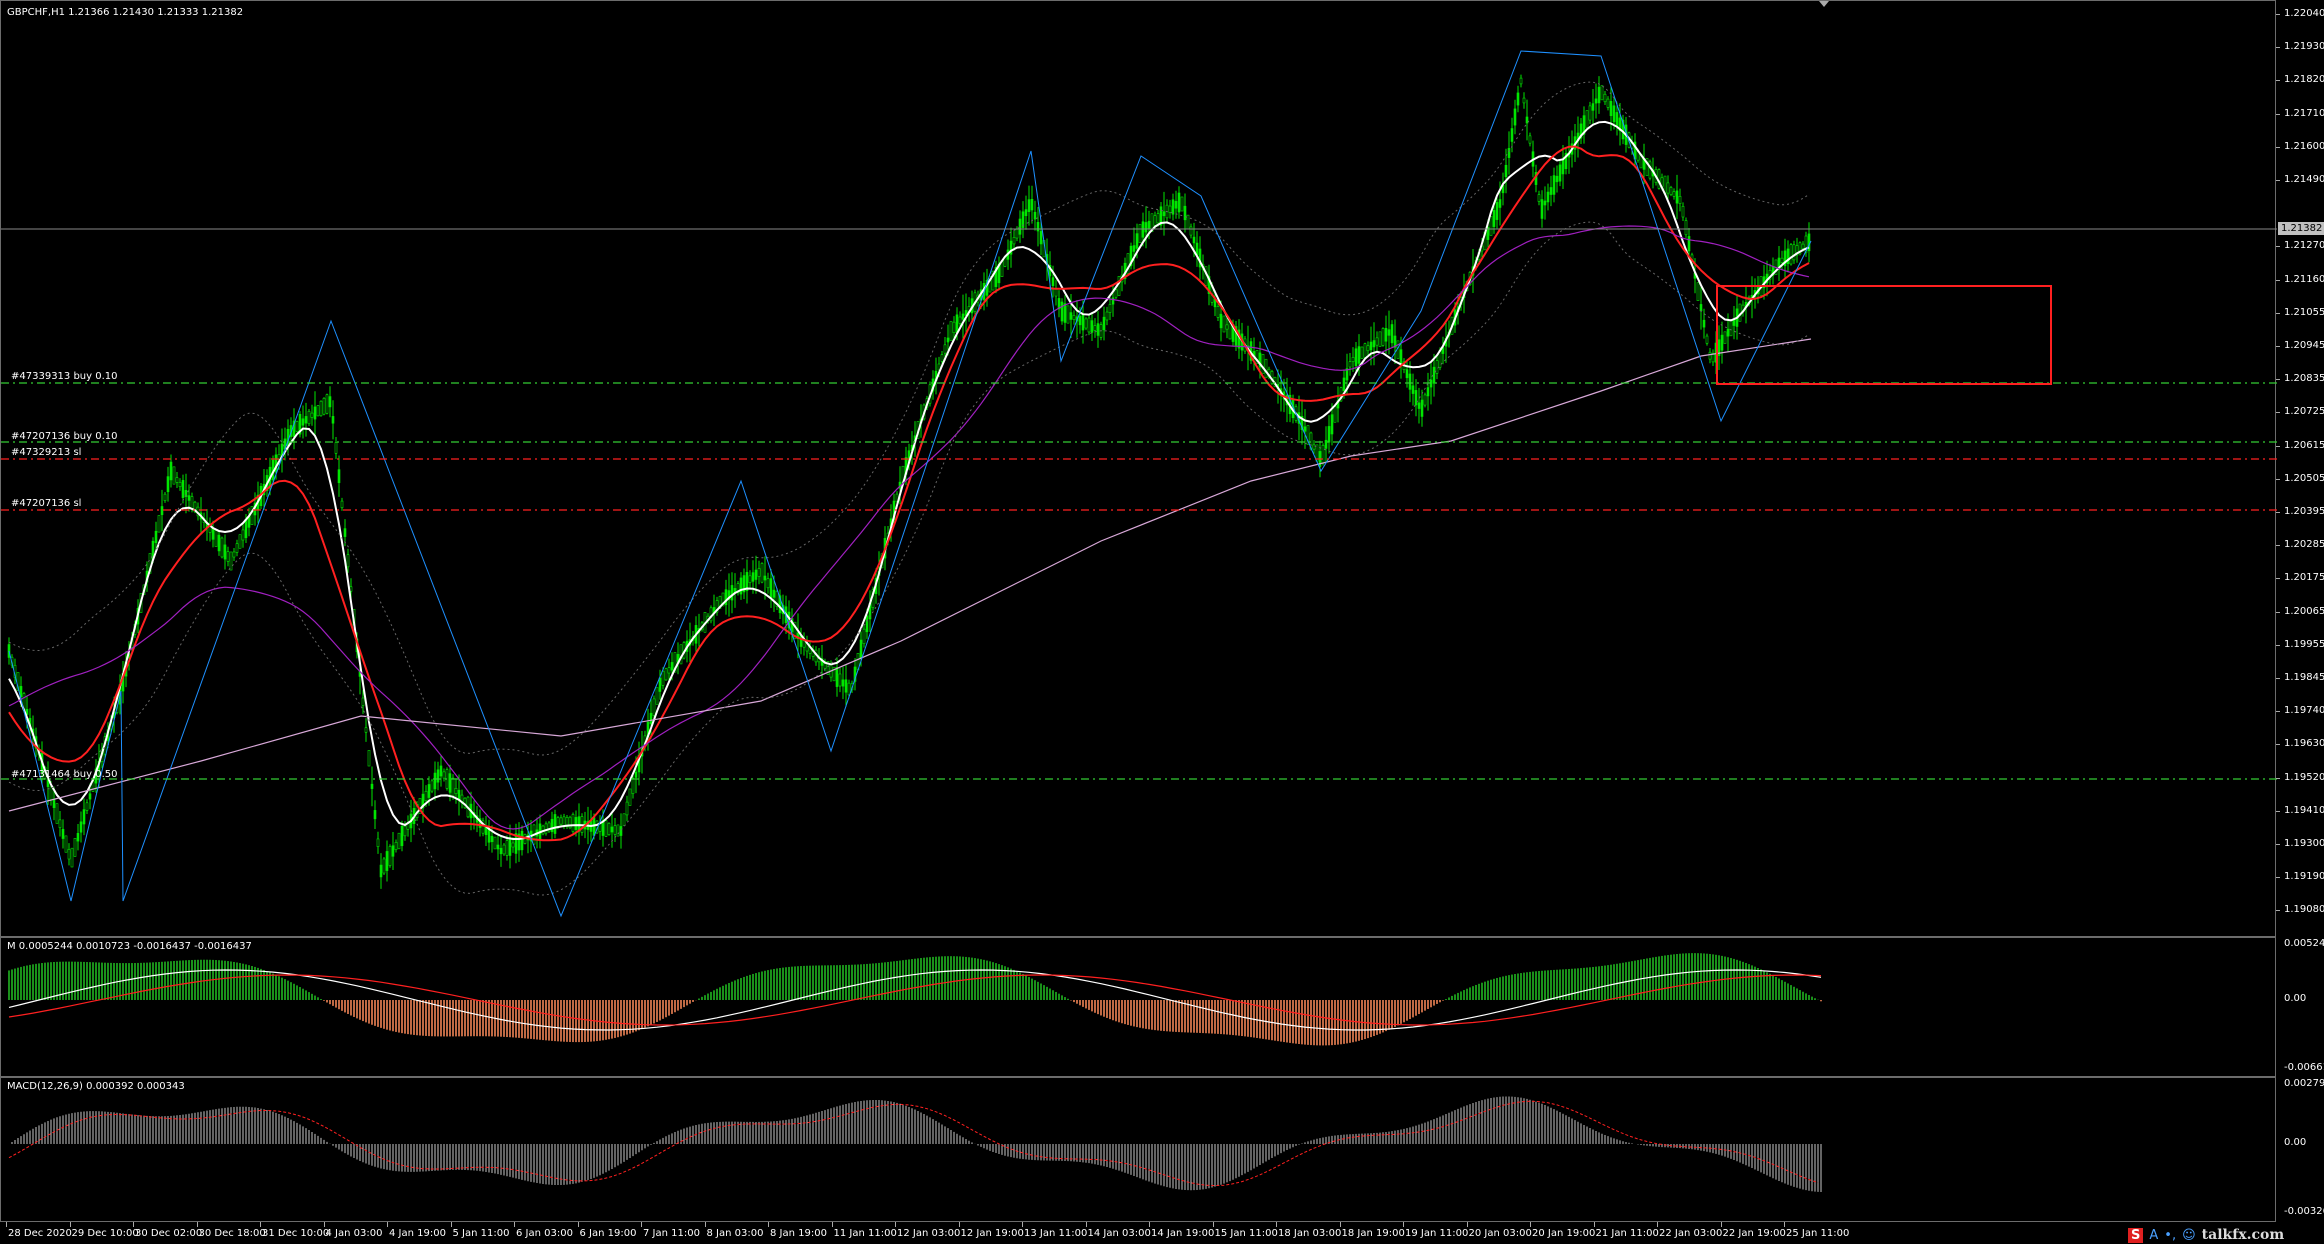 Image resolution: width=2324 pixels, height=1244 pixels. I want to click on macd-scale-top: 0.002797, so click(2304, 1083).